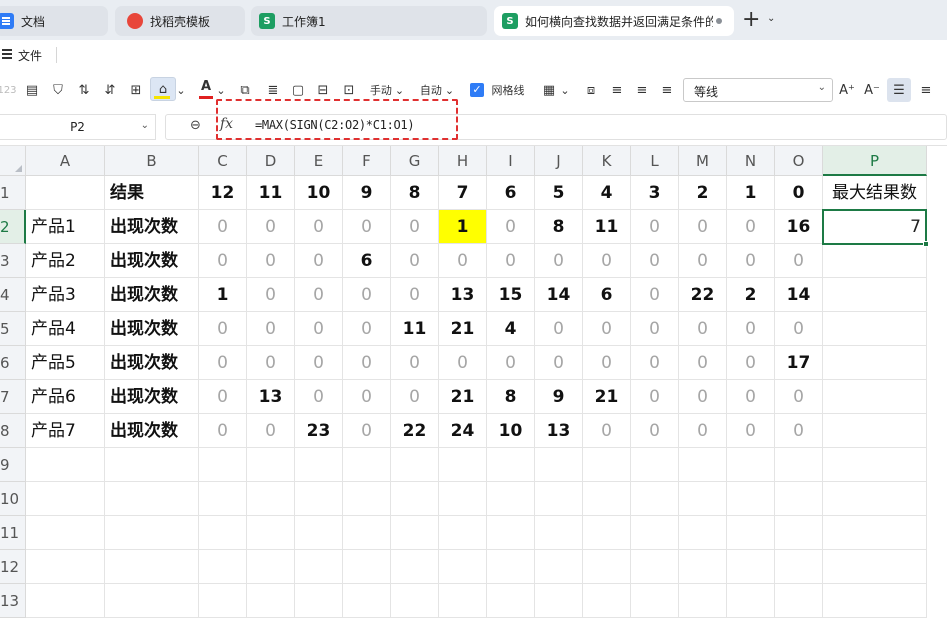 Image resolution: width=947 pixels, height=633 pixels. Describe the element at coordinates (58, 90) in the screenshot. I see `filter-icon: ⛉` at that location.